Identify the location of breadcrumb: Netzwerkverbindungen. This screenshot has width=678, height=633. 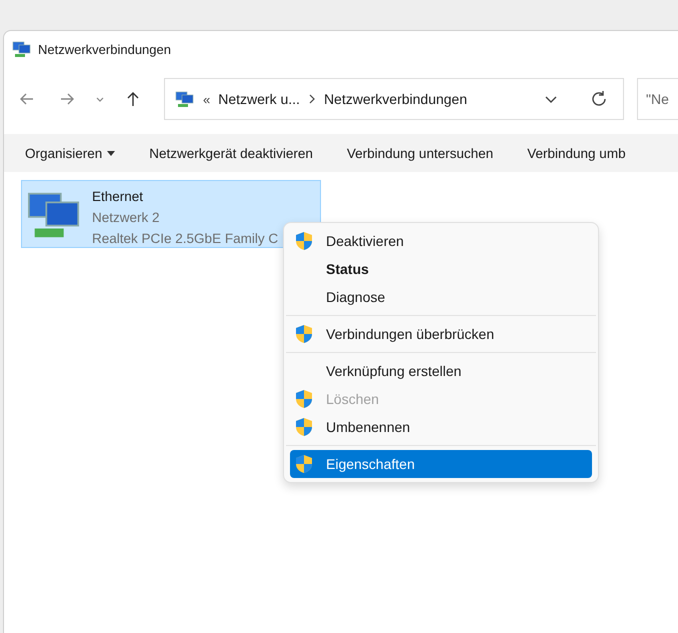
(396, 99).